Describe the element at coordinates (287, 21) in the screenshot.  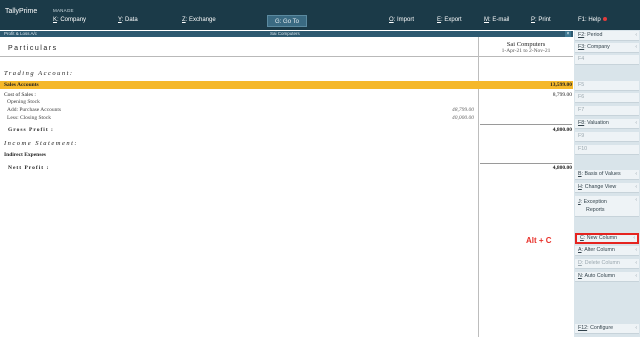
I see `goto-button: G: Go To` at that location.